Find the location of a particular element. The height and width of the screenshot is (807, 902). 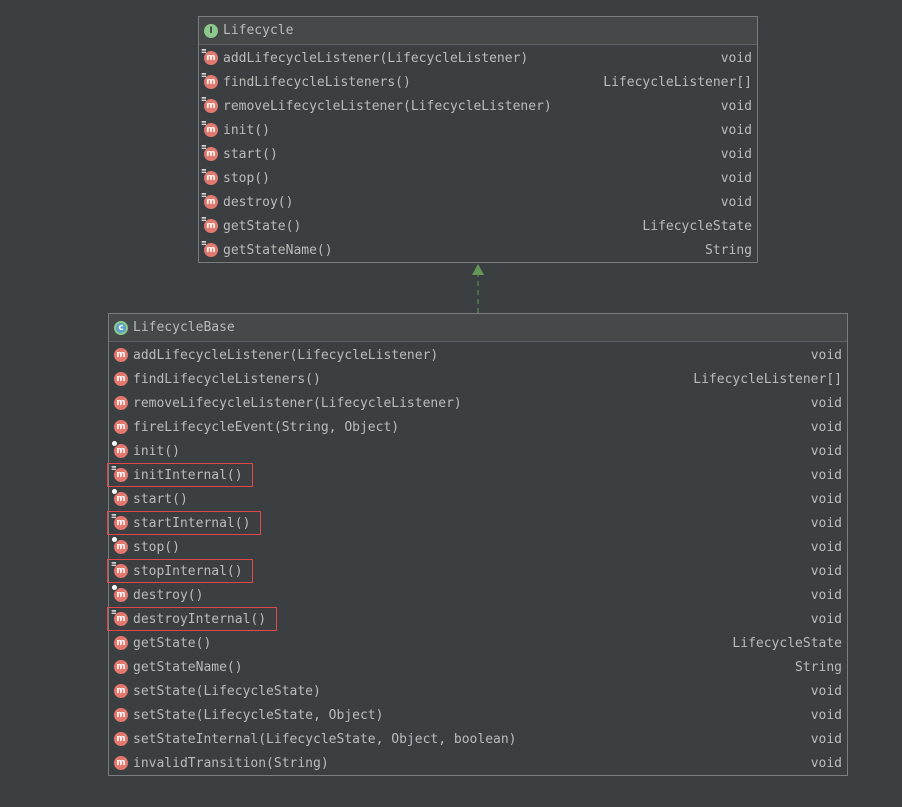

method-row: m ≡ destroyInternal() void is located at coordinates (477, 619).